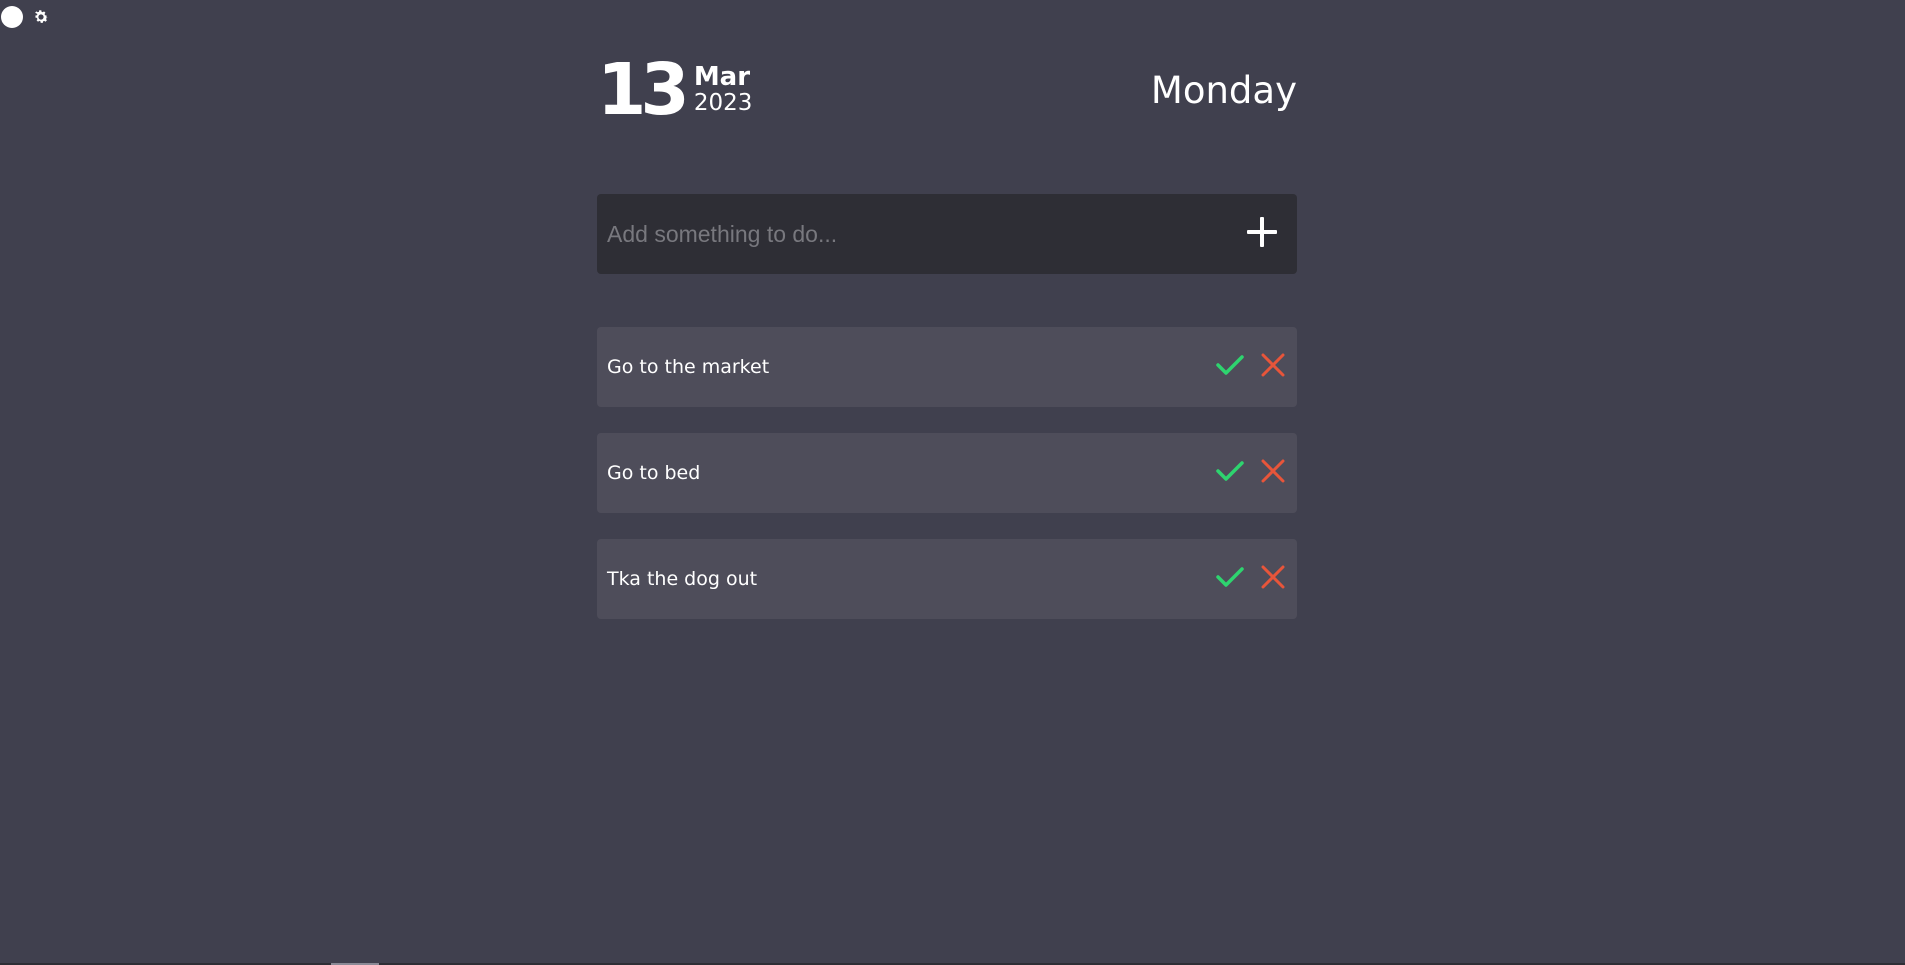 The width and height of the screenshot is (1905, 965). I want to click on task-item: Go to bed, so click(947, 473).